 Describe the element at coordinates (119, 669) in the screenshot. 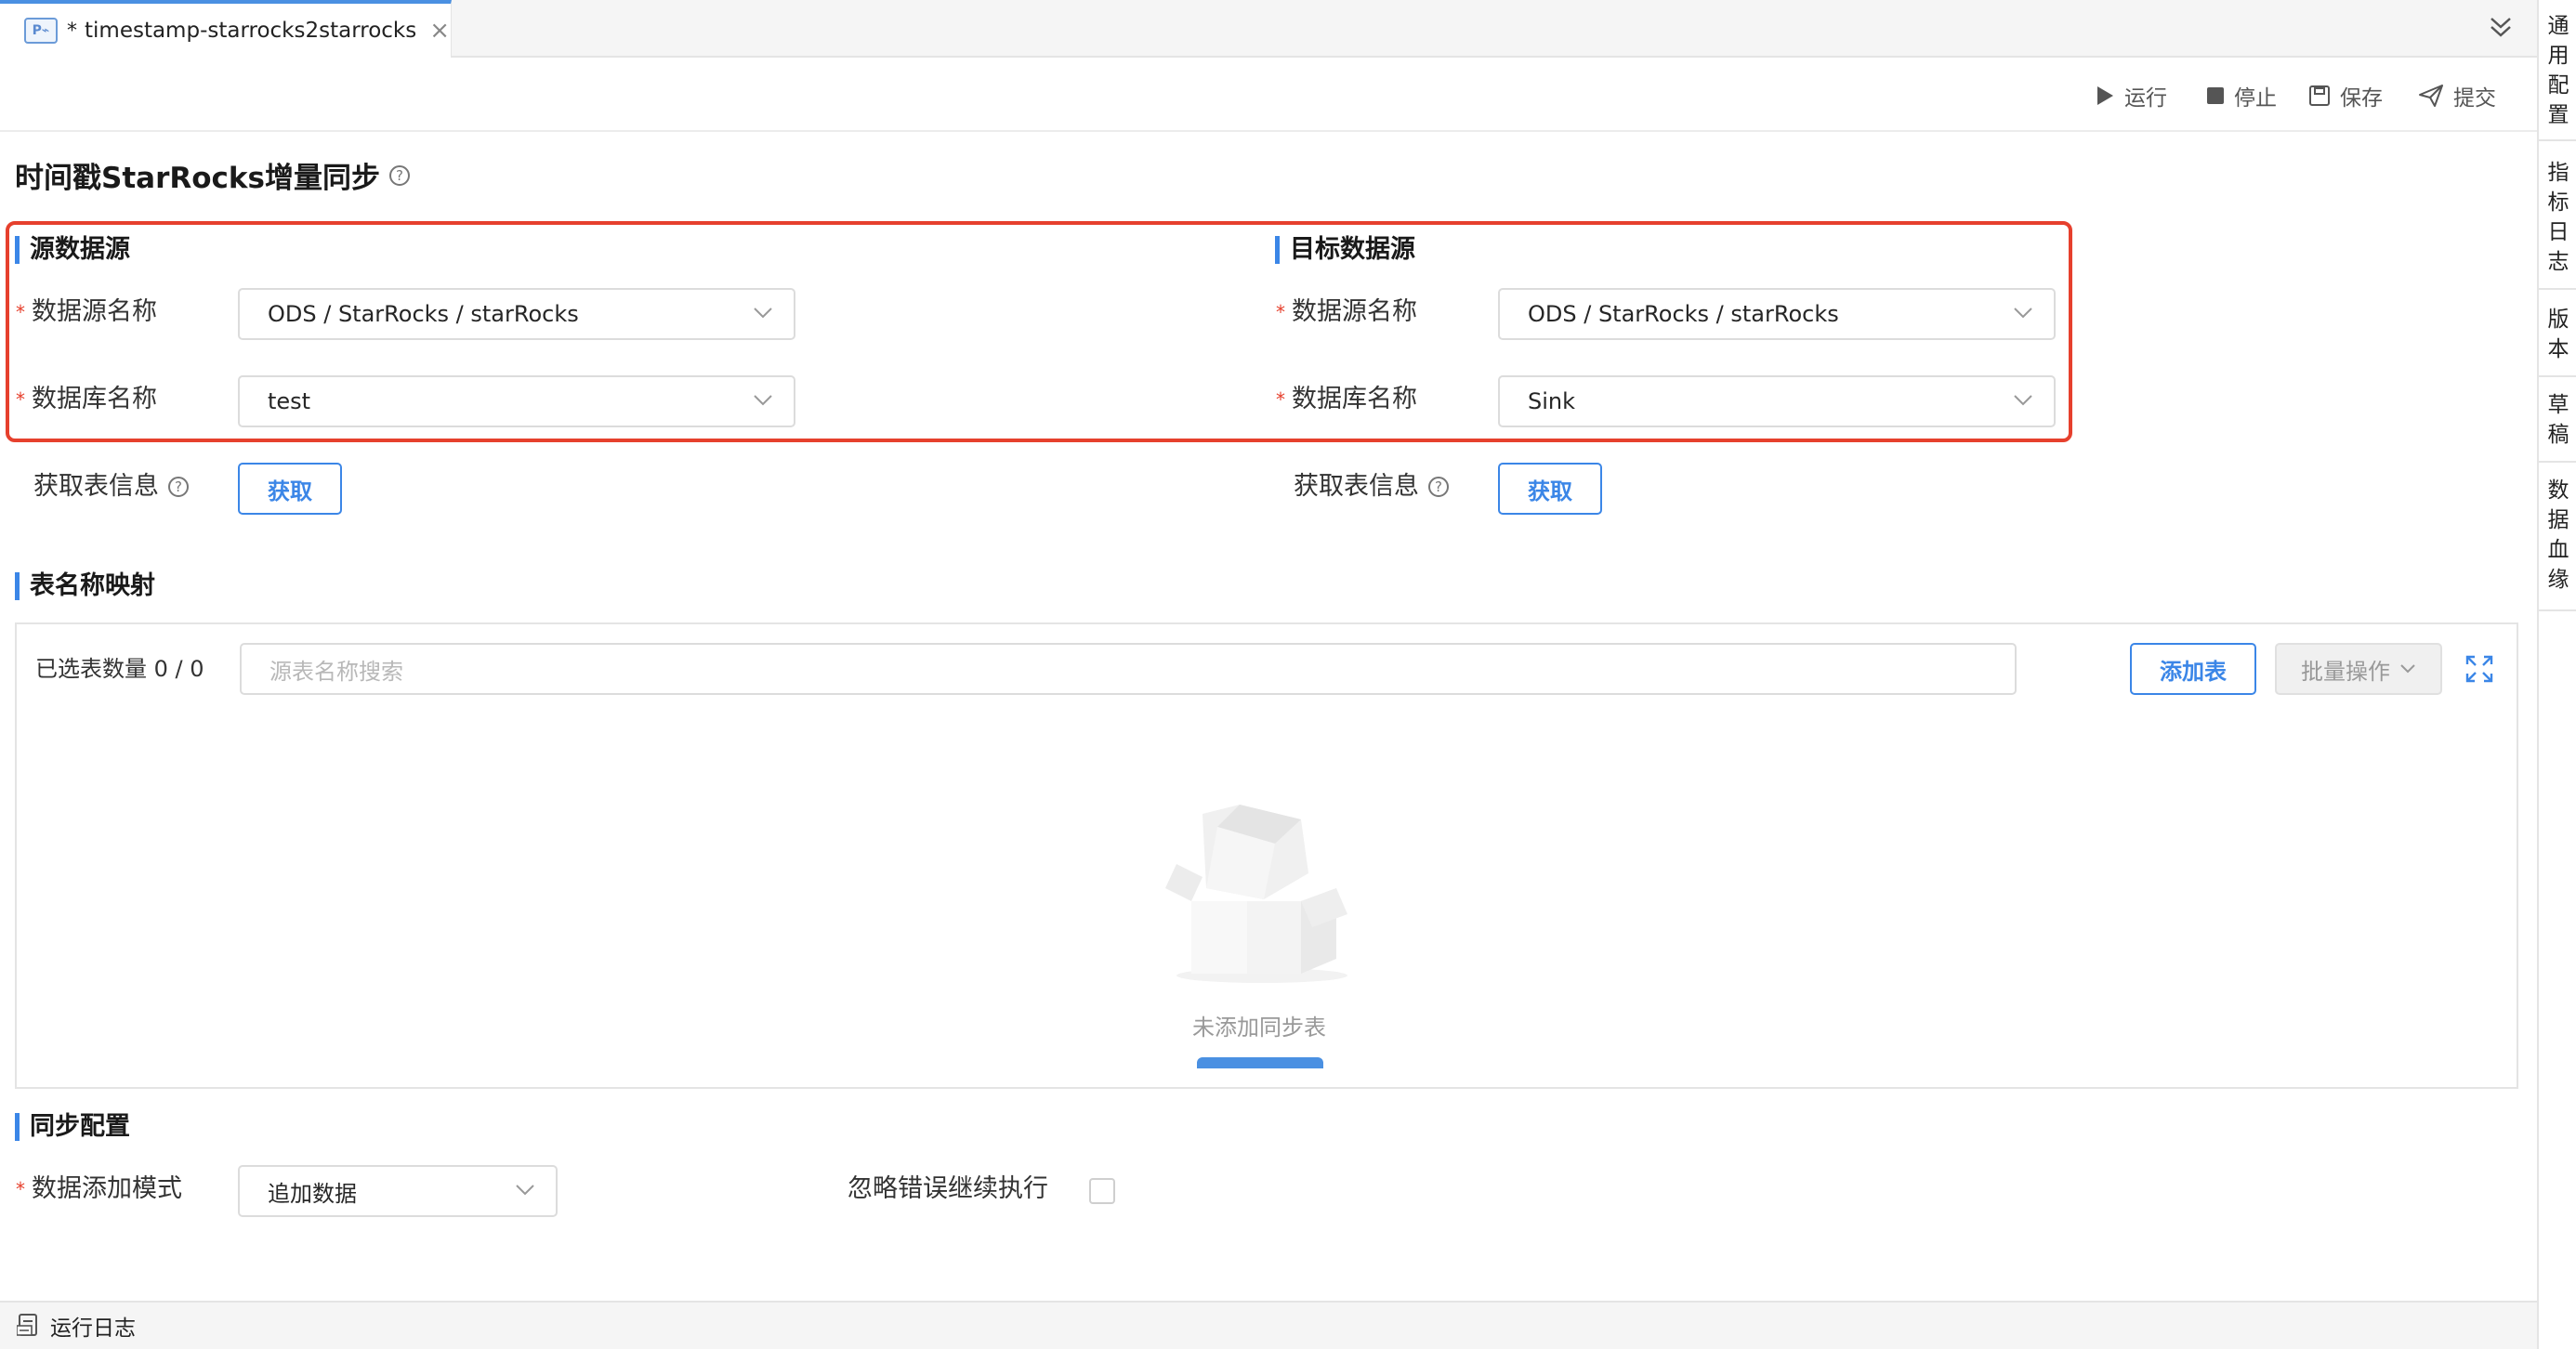

I see `selected-count: 已选表数量 0 / 0` at that location.